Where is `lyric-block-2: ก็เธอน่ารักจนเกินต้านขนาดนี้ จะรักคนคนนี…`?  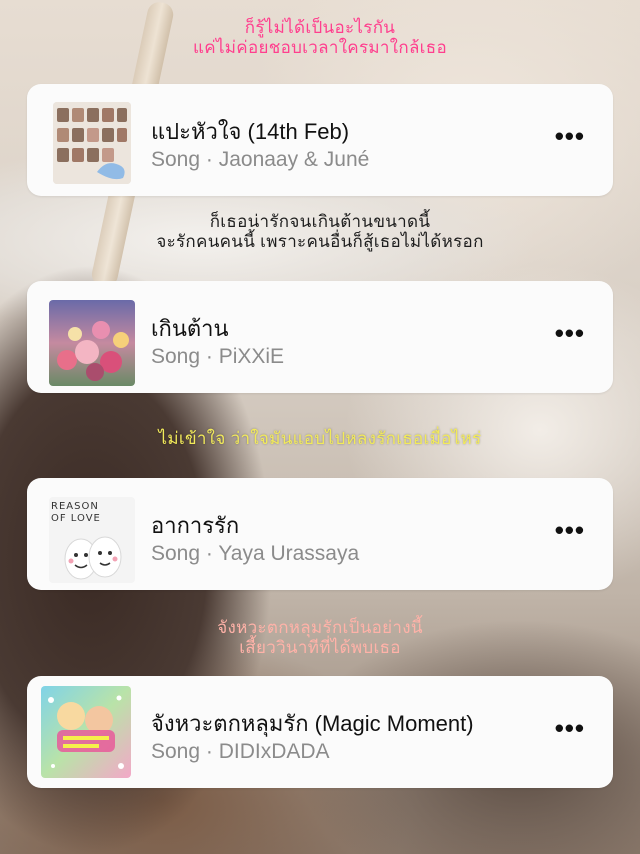 lyric-block-2: ก็เธอน่ารักจนเกินต้านขนาดนี้ จะรักคนคนนี… is located at coordinates (320, 232).